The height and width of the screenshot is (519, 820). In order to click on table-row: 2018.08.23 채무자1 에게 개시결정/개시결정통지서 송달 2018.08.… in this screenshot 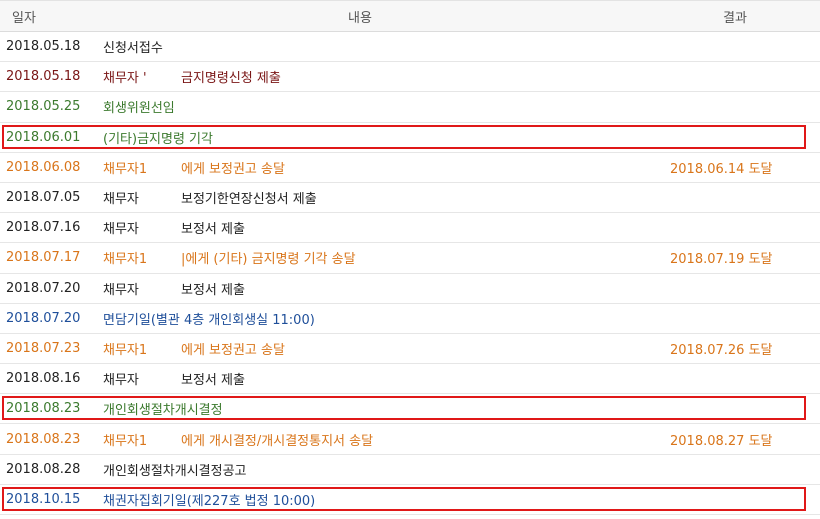, I will do `click(410, 439)`.